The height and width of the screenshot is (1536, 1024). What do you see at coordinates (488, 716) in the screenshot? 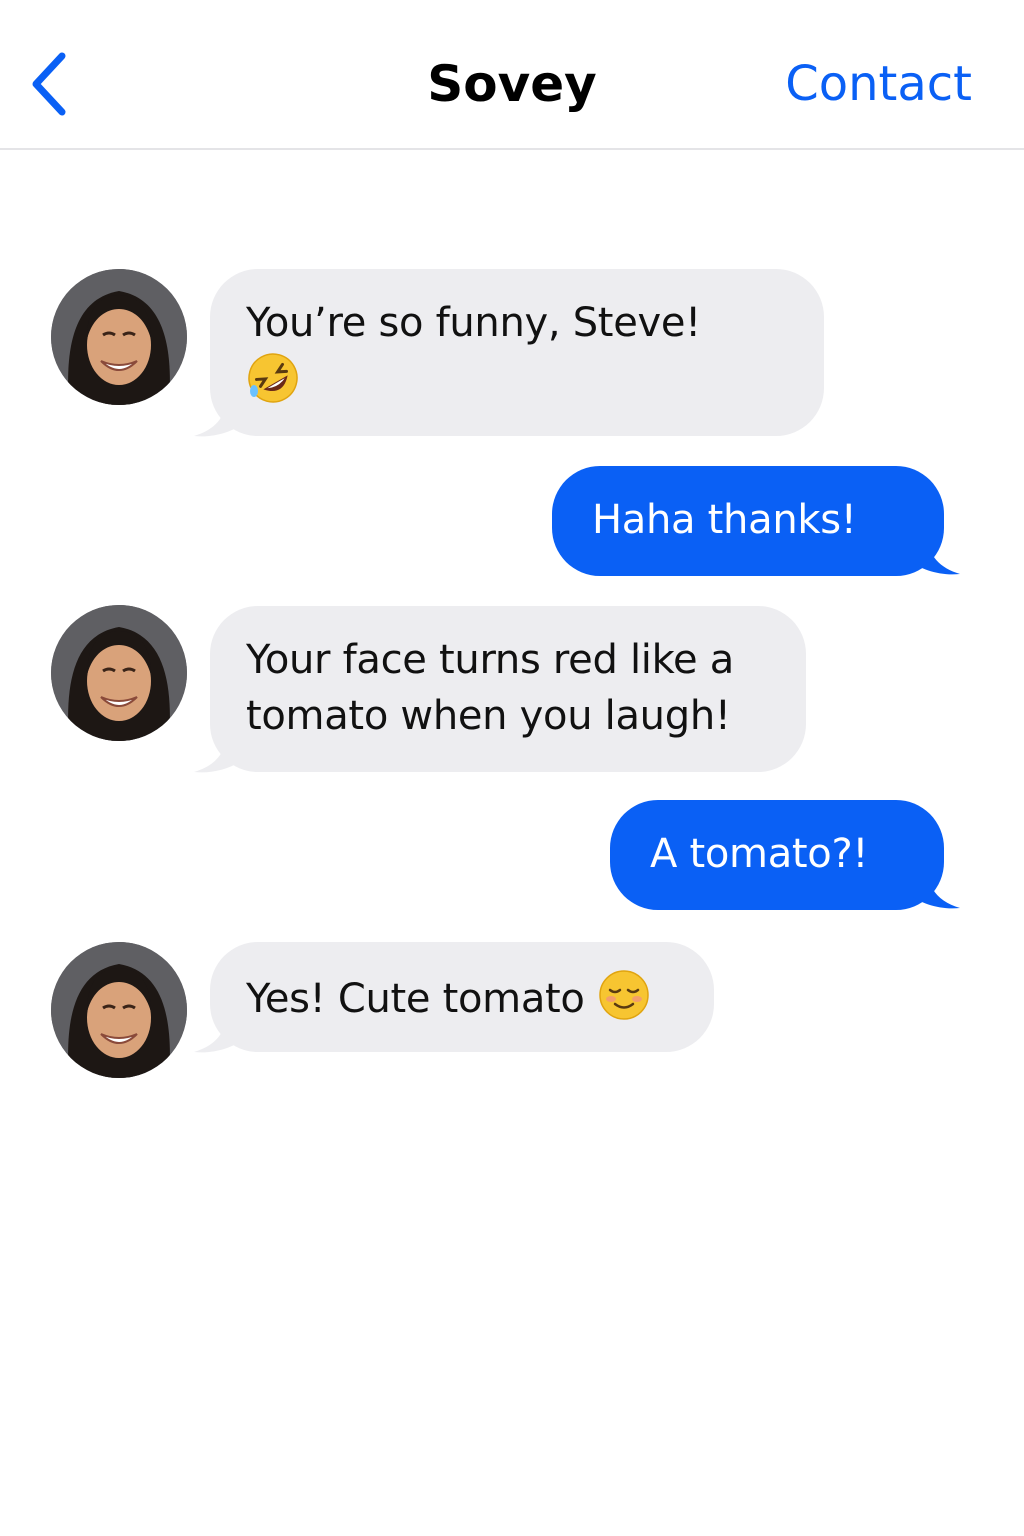
I see `message-text-line: tomato when you laugh!` at bounding box center [488, 716].